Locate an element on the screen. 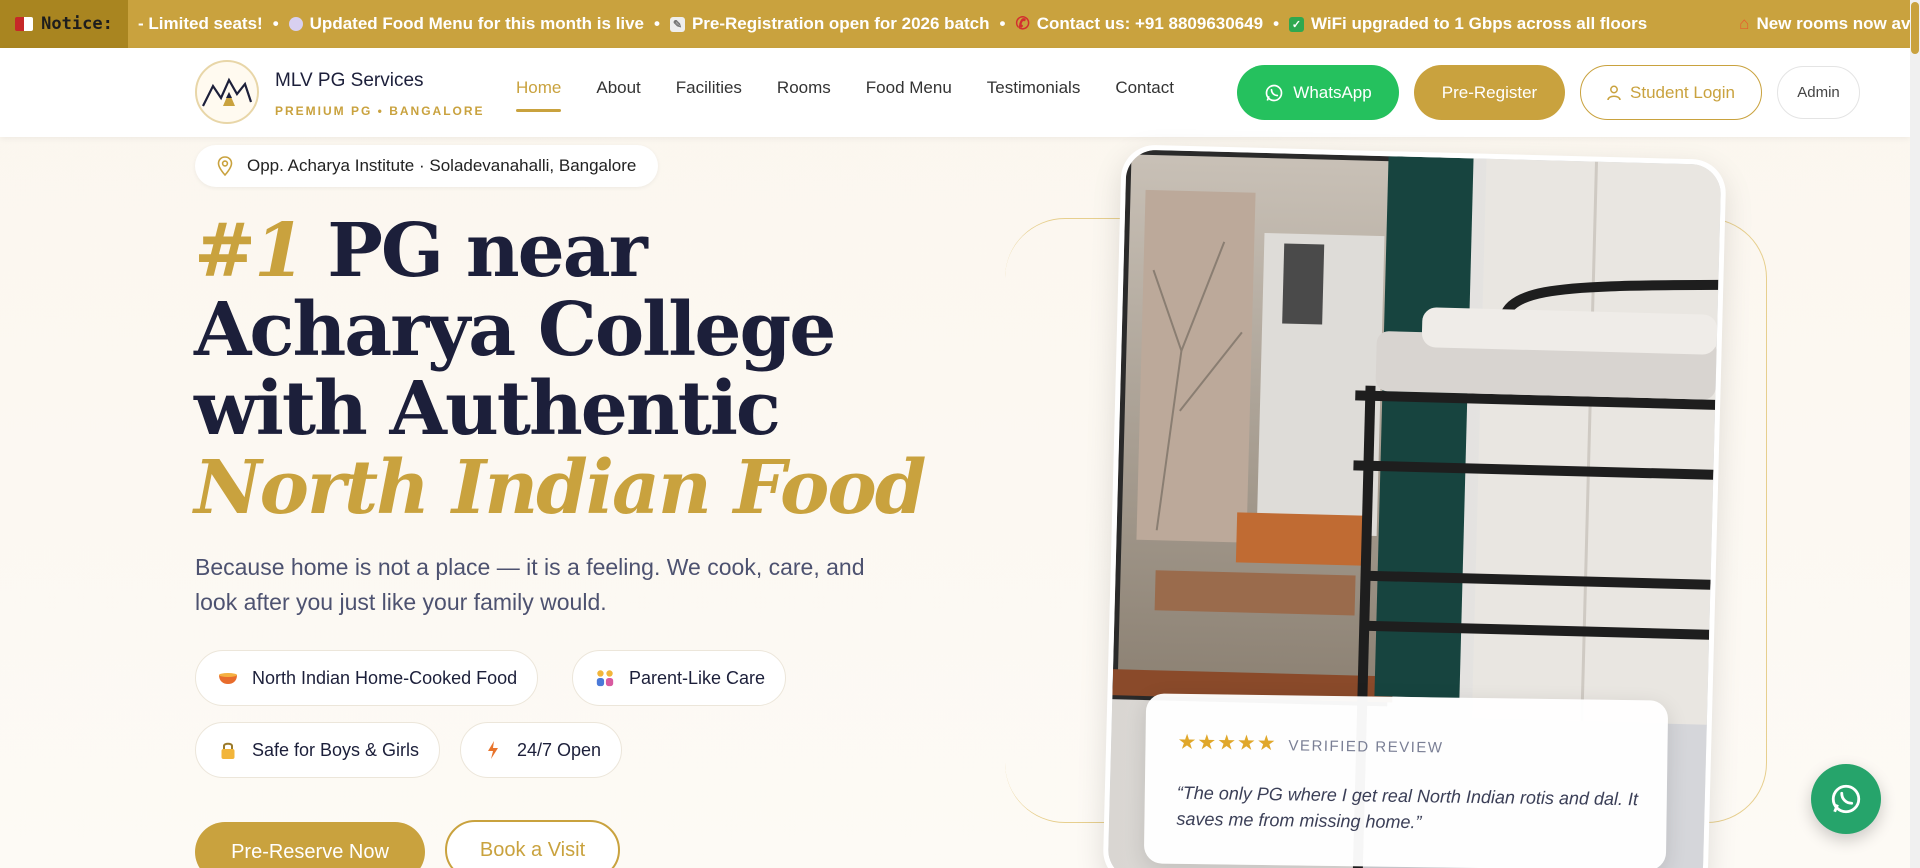 This screenshot has height=868, width=1920. nav-testimonials: Testimonials is located at coordinates (1034, 88).